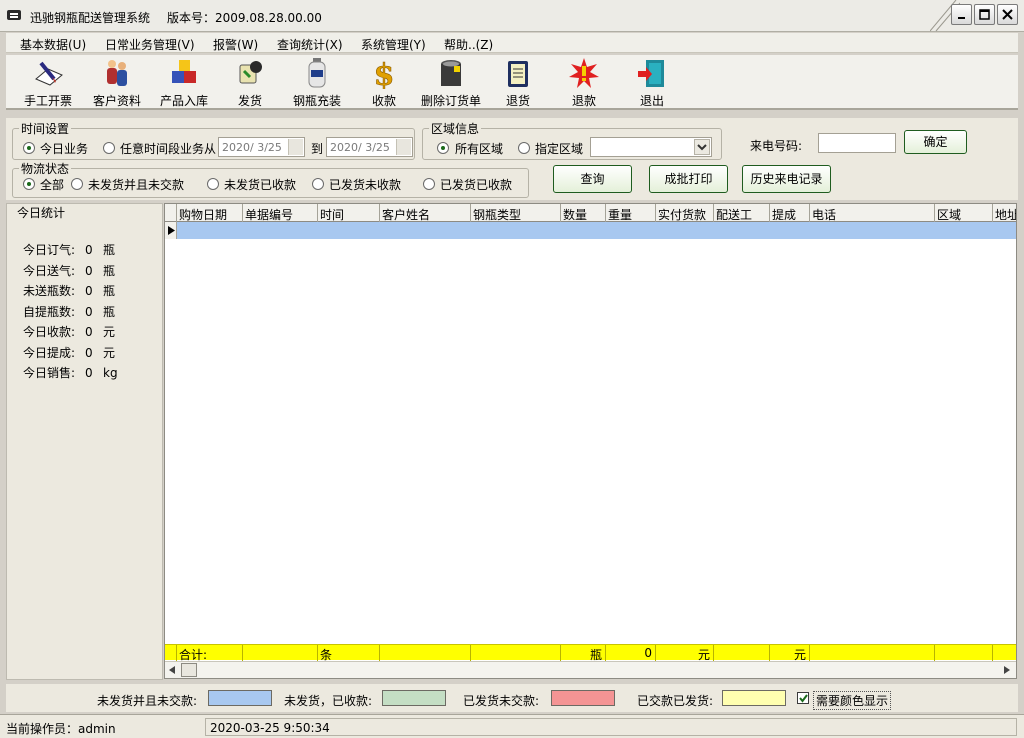 The image size is (1024, 738). What do you see at coordinates (501, 701) in the screenshot?
I see `legend-label: 已发货未交款:` at bounding box center [501, 701].